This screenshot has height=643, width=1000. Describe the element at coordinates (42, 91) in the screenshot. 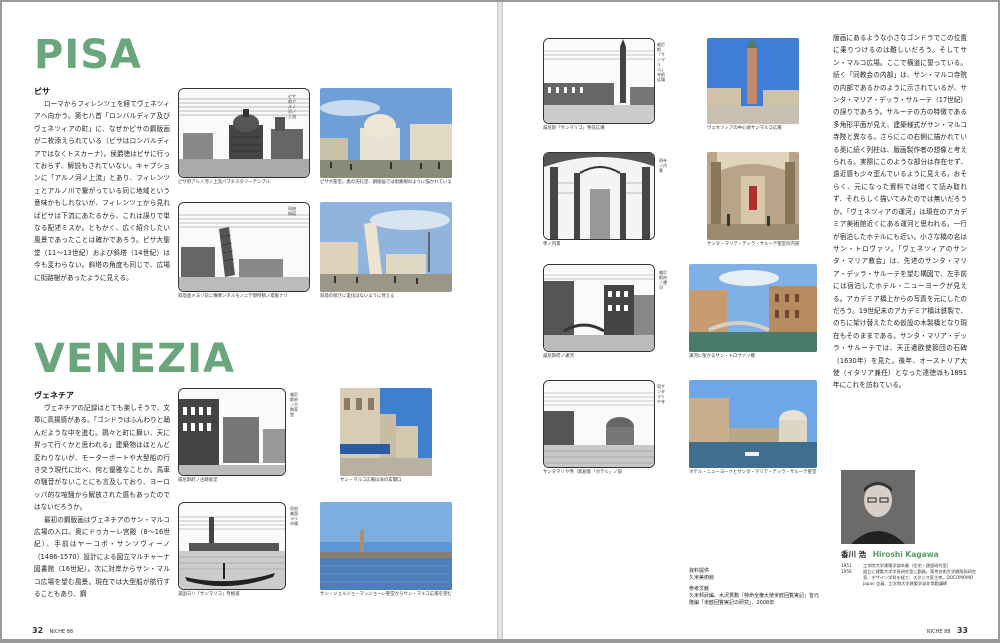

I see `pisa-subtitle: ピサ` at that location.